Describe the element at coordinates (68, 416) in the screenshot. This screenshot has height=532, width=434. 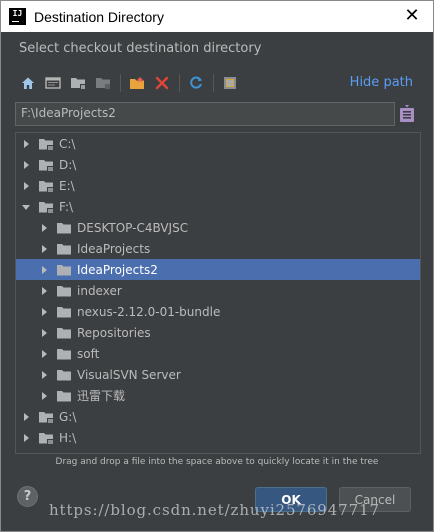
I see `tree-row-label: G:\` at that location.